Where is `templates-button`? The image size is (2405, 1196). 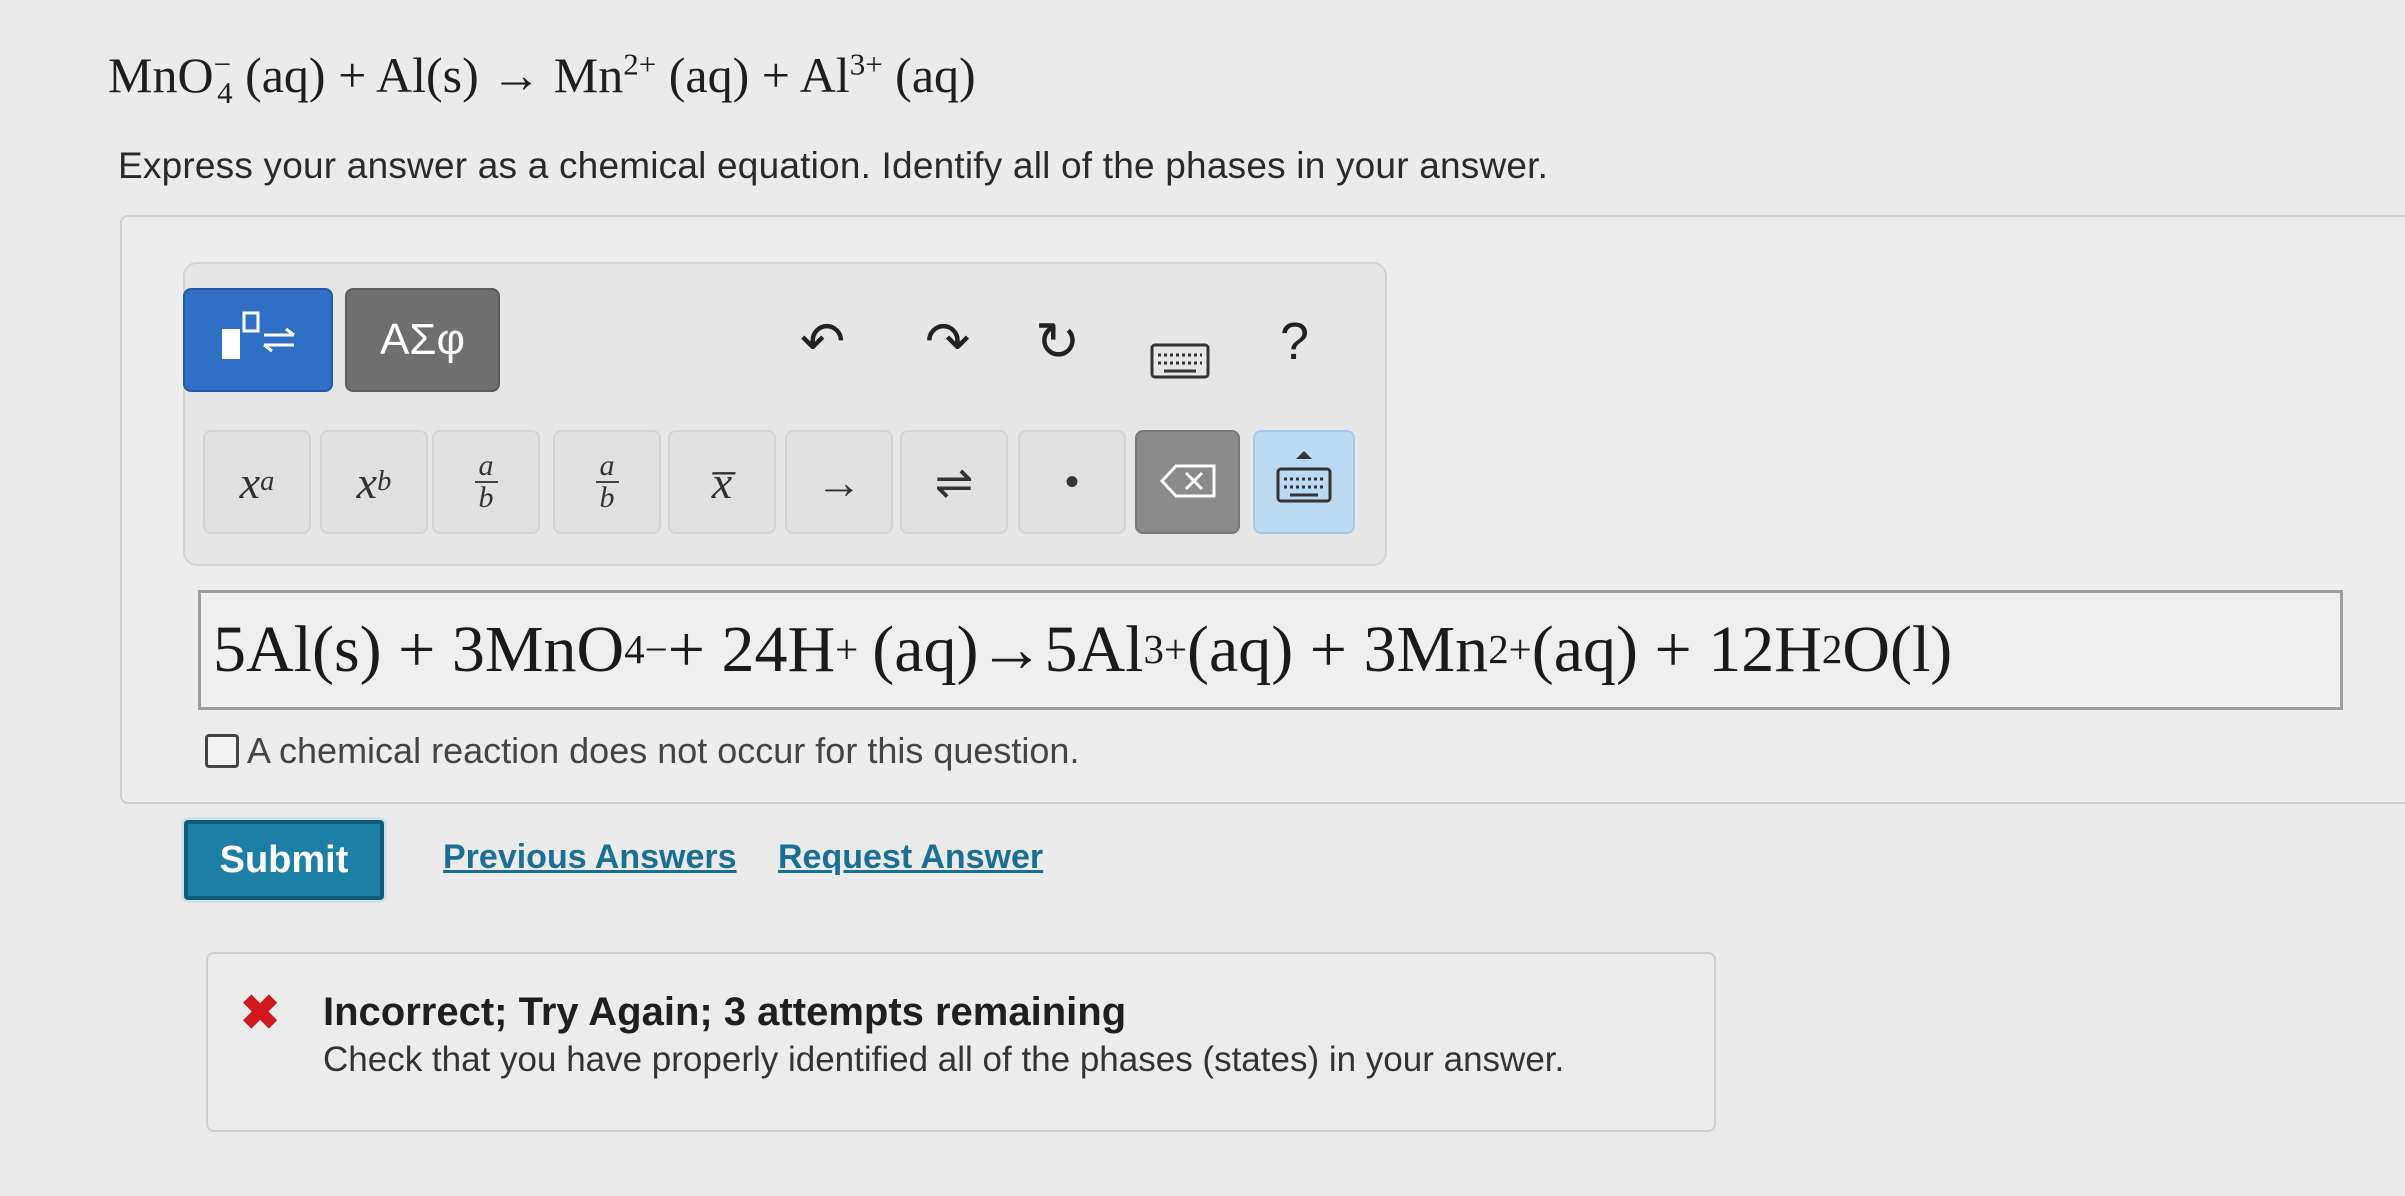
templates-button is located at coordinates (258, 340).